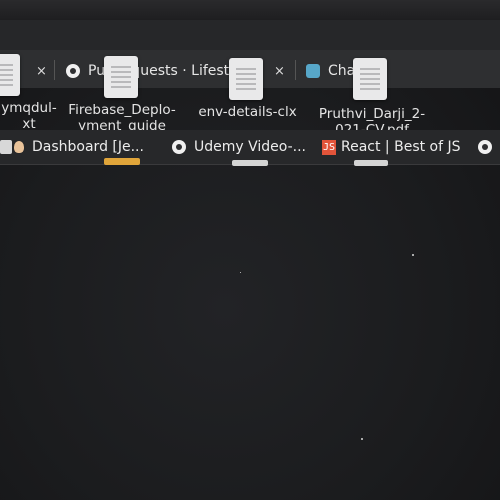  I want to click on file-label: env-details-clx, so click(247, 112).